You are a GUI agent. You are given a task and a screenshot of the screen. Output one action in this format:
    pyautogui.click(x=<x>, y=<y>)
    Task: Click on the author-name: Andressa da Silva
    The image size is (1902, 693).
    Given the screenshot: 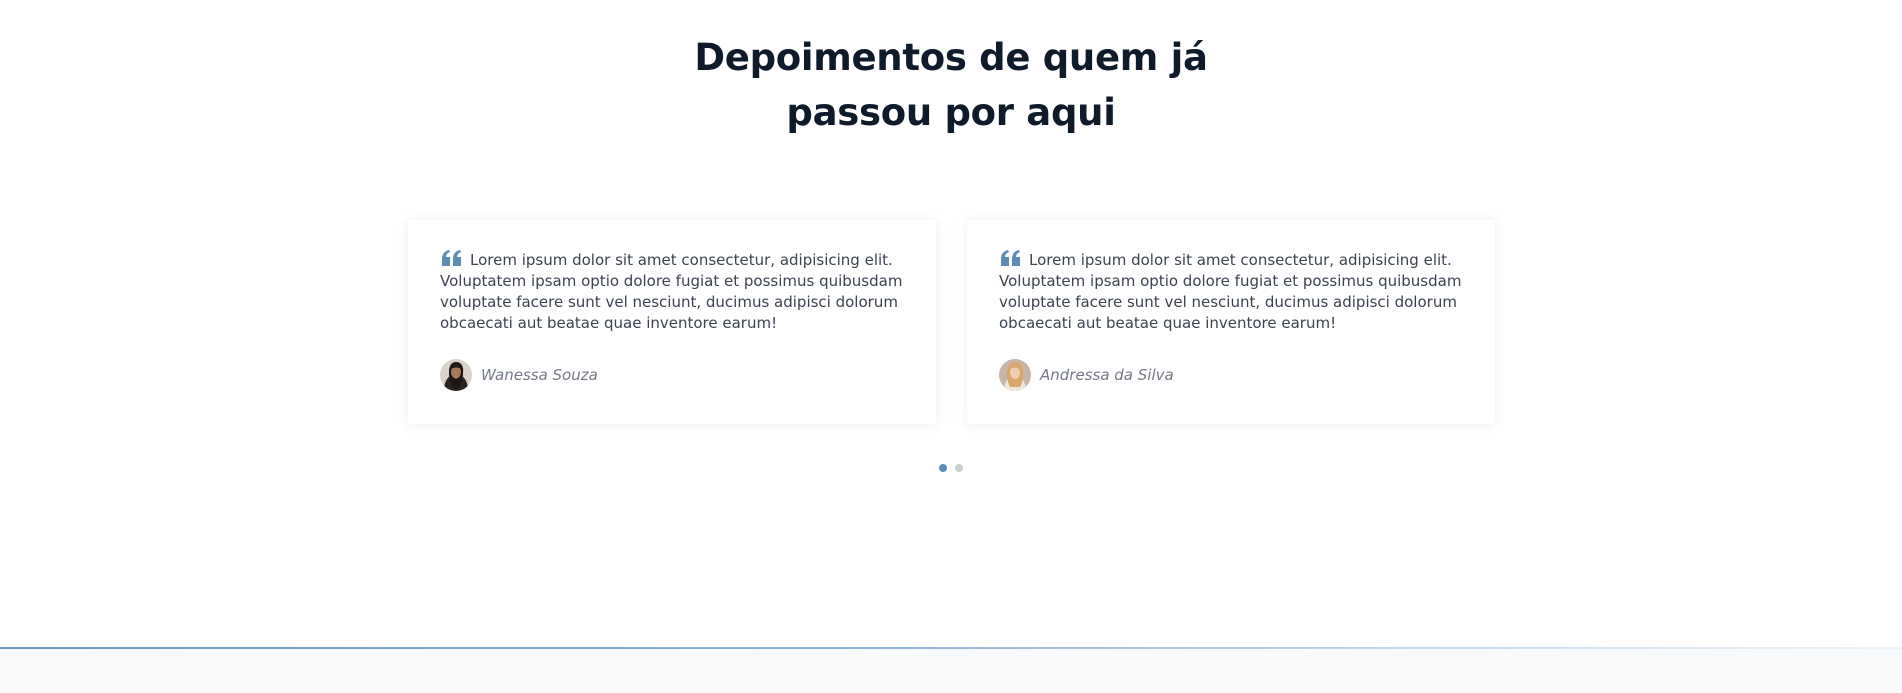 What is the action you would take?
    pyautogui.click(x=1107, y=375)
    